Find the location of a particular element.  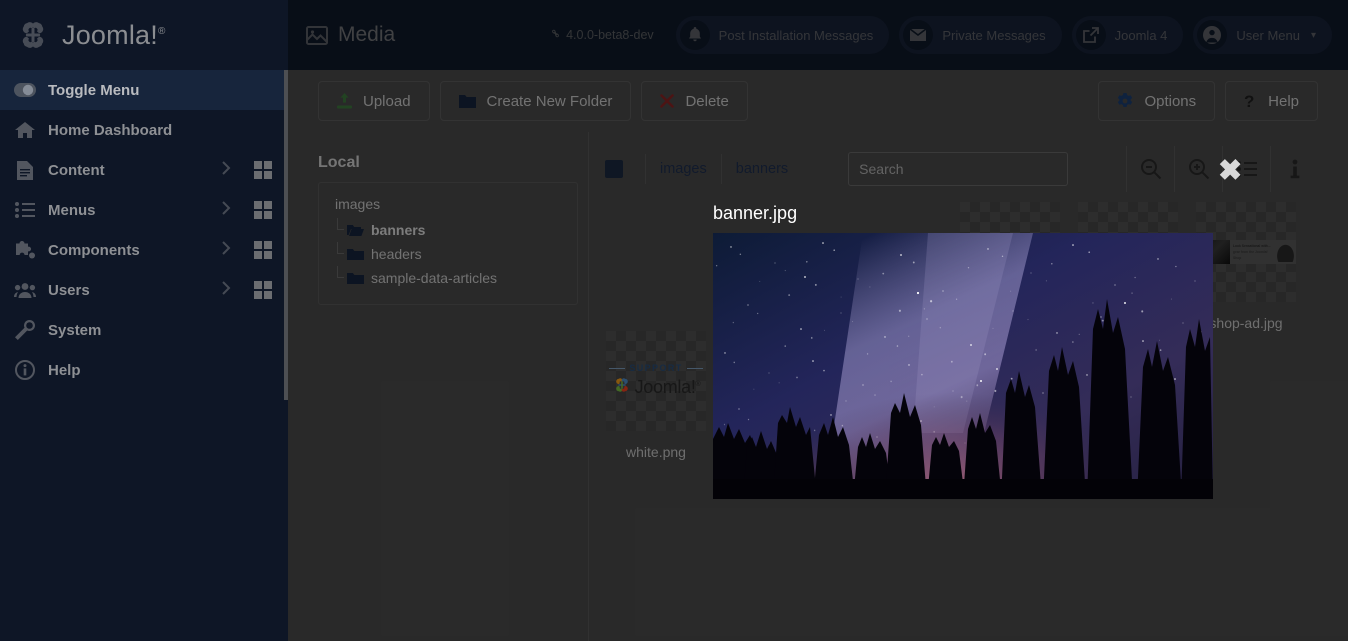

sidebar-item-label: Users is located at coordinates (69, 290).